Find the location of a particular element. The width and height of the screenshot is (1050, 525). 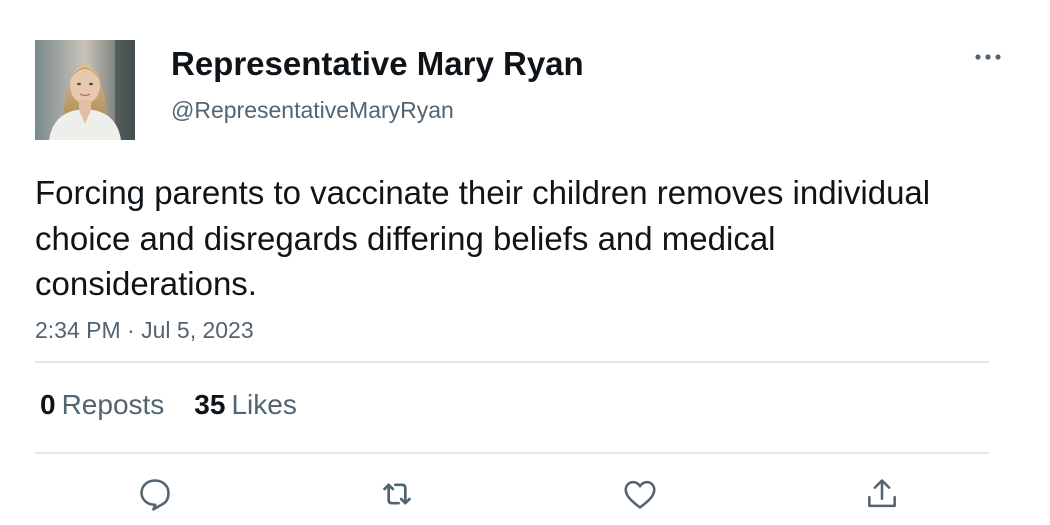

reposts-count: 0 is located at coordinates (48, 404).